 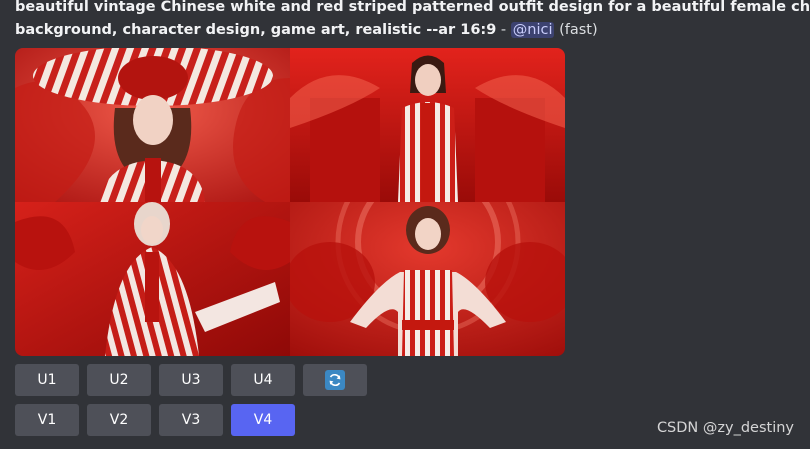 I want to click on reroll-icon, so click(x=335, y=380).